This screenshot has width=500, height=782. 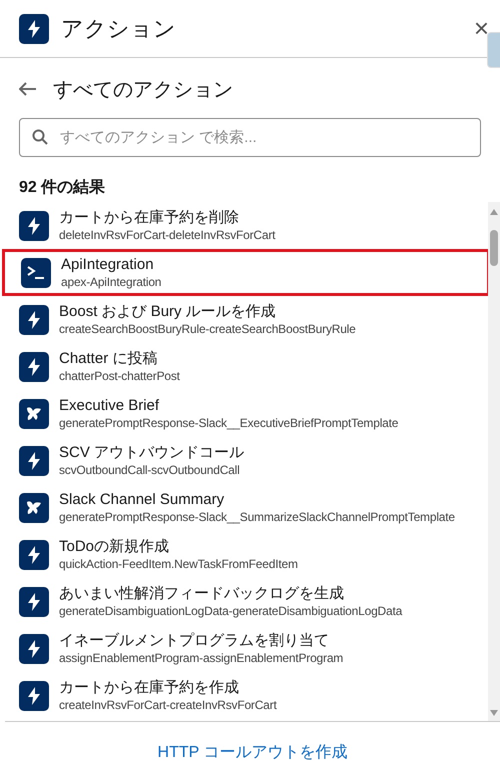 What do you see at coordinates (230, 611) in the screenshot?
I see `action-api-name: generateDisambiguationLogData-generateDisambiguationLogData` at bounding box center [230, 611].